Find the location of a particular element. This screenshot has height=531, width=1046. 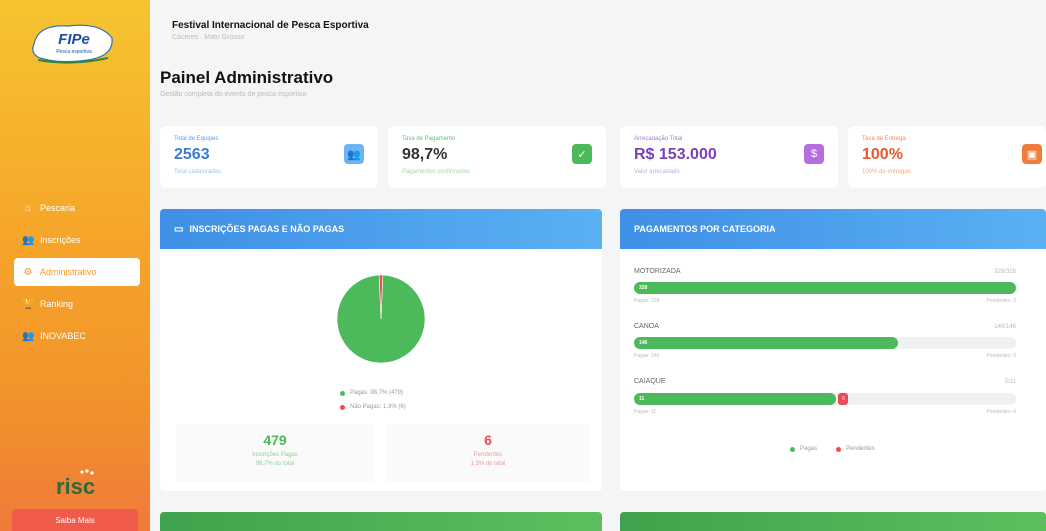

svg-text: Pesca esportiva is located at coordinates (74, 52).